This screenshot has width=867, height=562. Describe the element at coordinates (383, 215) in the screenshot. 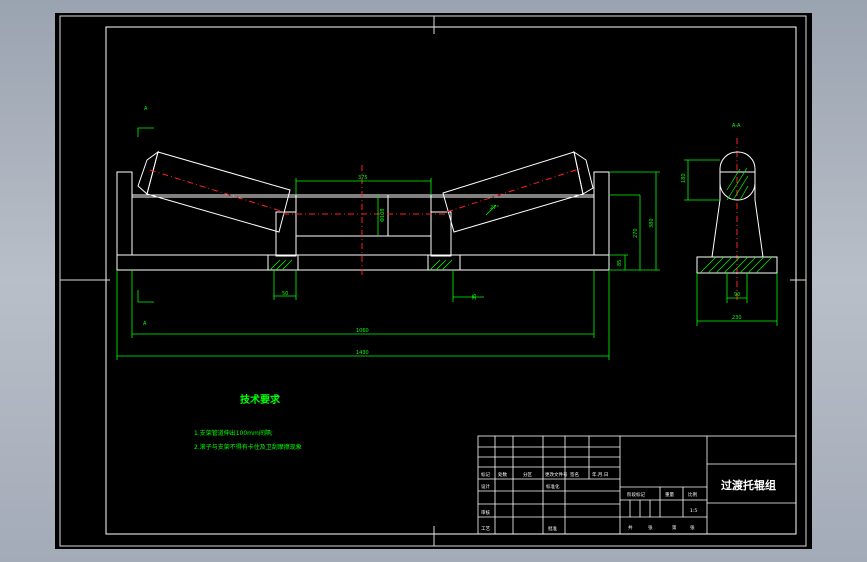

I see `dim-center-dia: Φ108` at that location.